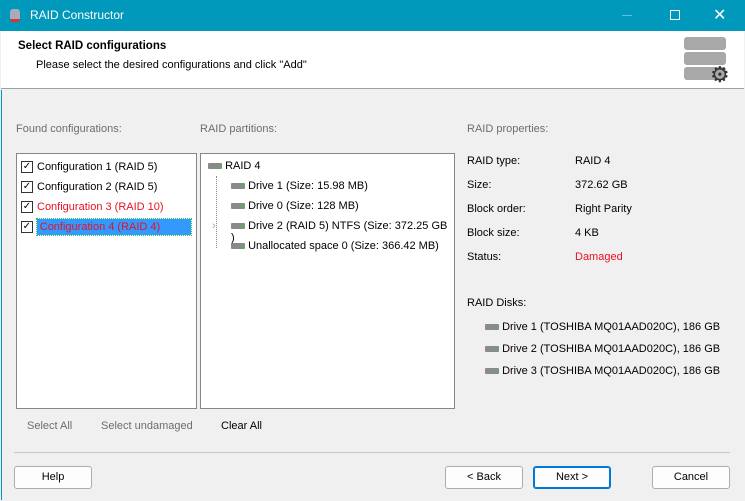  What do you see at coordinates (100, 206) in the screenshot?
I see `configuration-label: Configuration 3 (RAID 10)` at bounding box center [100, 206].